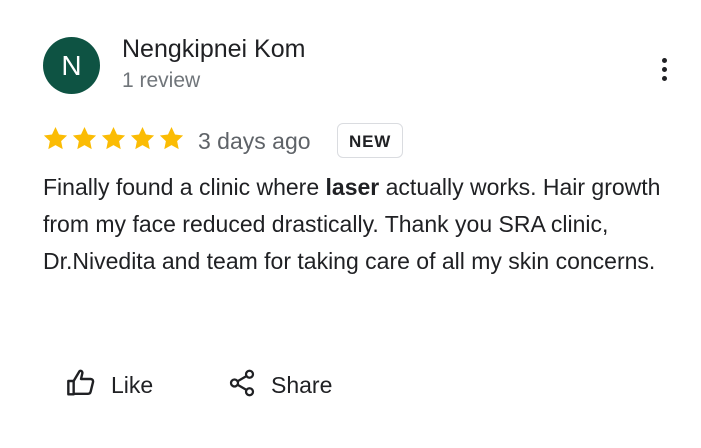 This screenshot has width=701, height=448. Describe the element at coordinates (302, 384) in the screenshot. I see `share-label: Share` at that location.